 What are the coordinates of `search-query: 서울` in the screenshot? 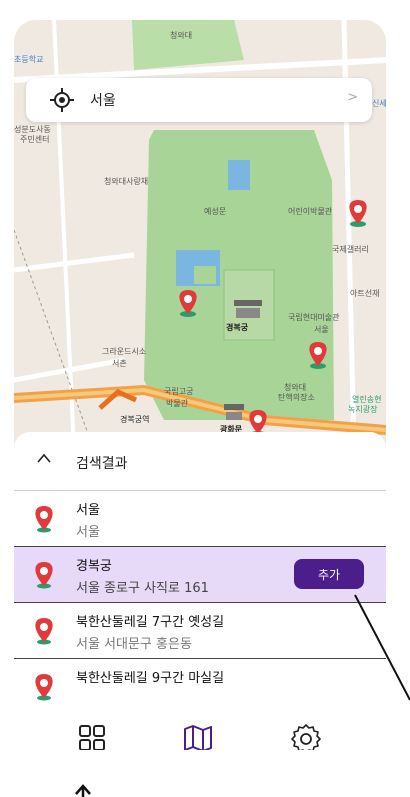 It's located at (103, 100).